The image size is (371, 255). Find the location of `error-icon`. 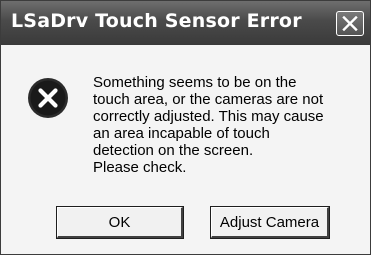

error-icon is located at coordinates (48, 98).